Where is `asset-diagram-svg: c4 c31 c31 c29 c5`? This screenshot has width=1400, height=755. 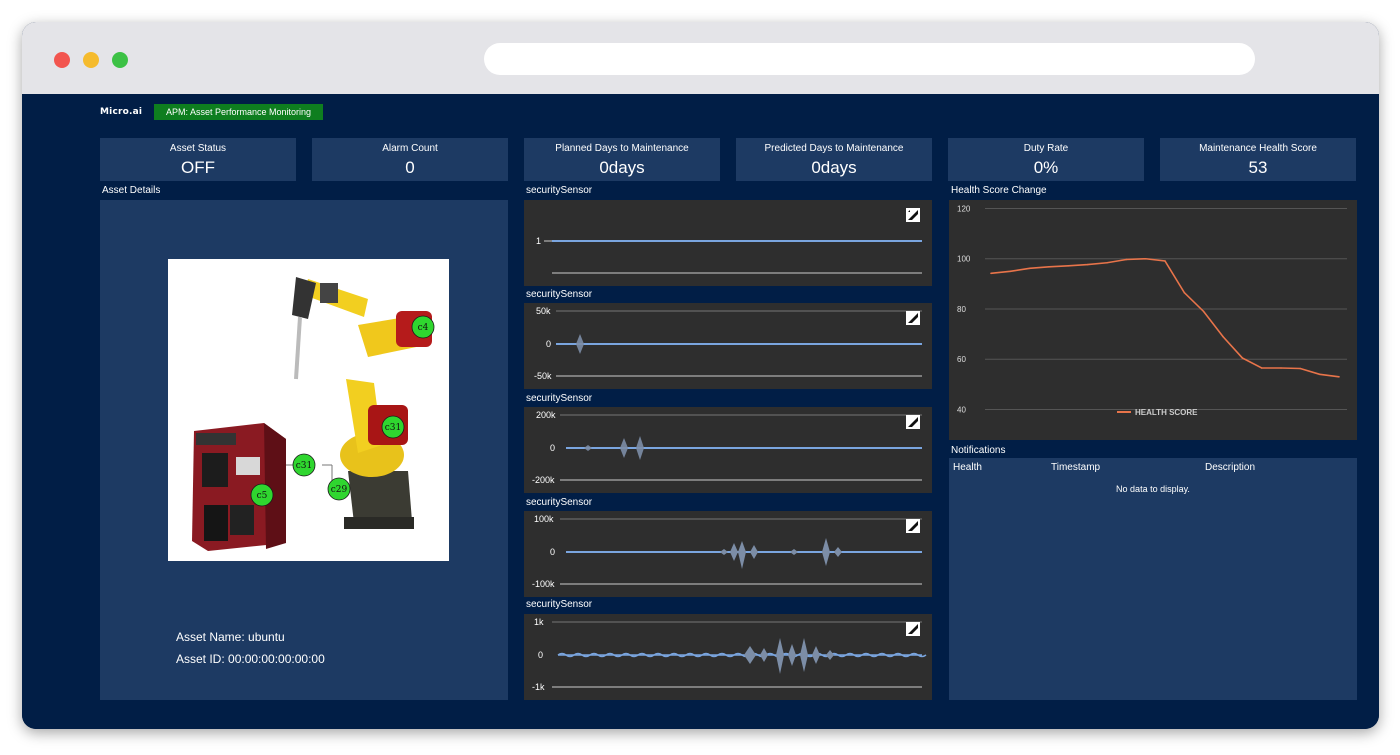 asset-diagram-svg: c4 c31 c31 c29 c5 is located at coordinates (313, 414).